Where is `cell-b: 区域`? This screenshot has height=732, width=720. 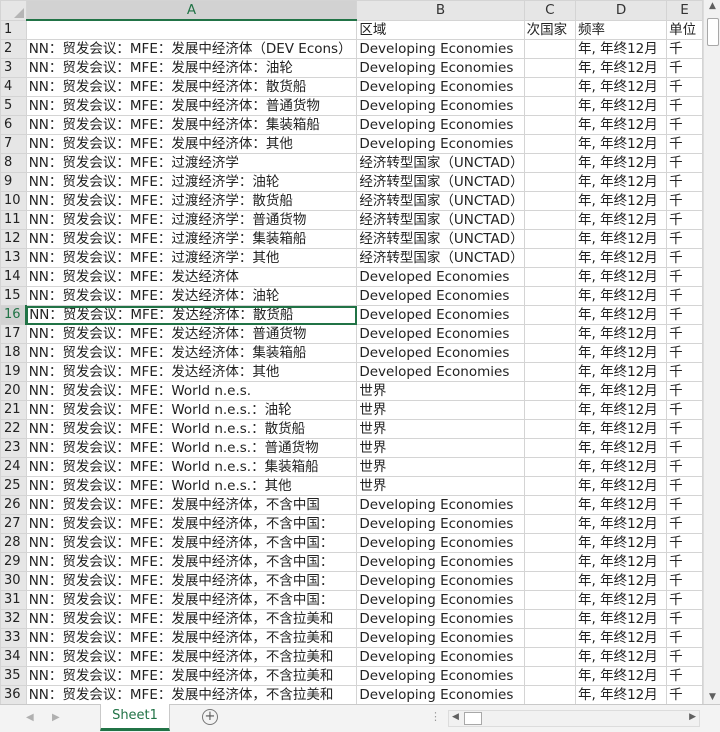 cell-b: 区域 is located at coordinates (440, 29).